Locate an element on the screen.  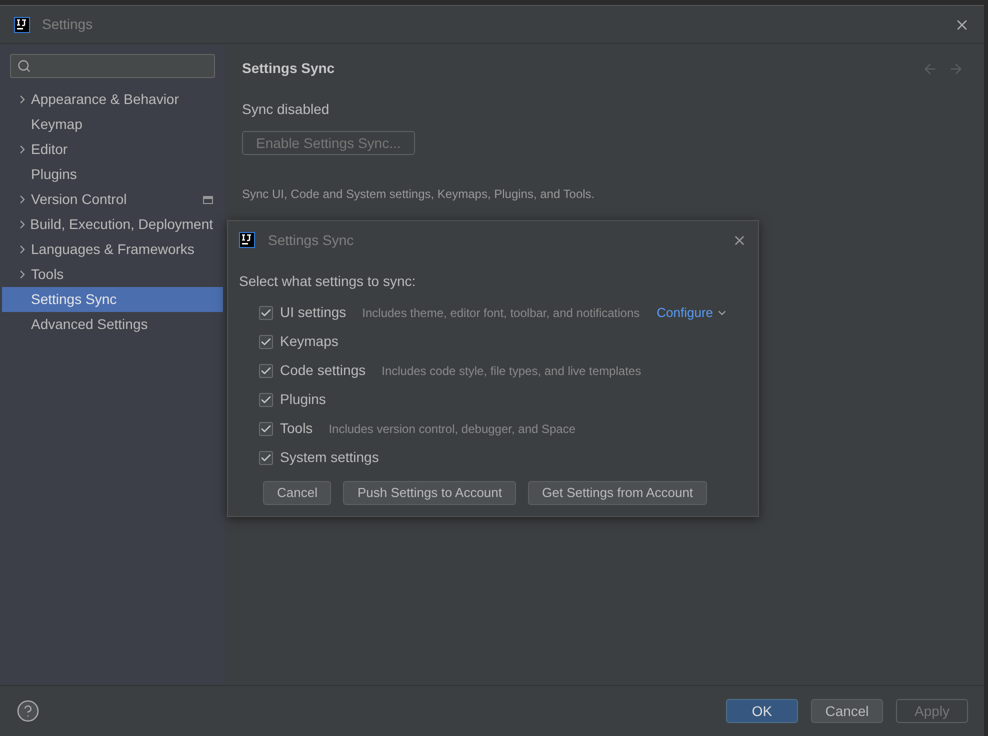
sync-status: Sync disabled is located at coordinates (286, 109).